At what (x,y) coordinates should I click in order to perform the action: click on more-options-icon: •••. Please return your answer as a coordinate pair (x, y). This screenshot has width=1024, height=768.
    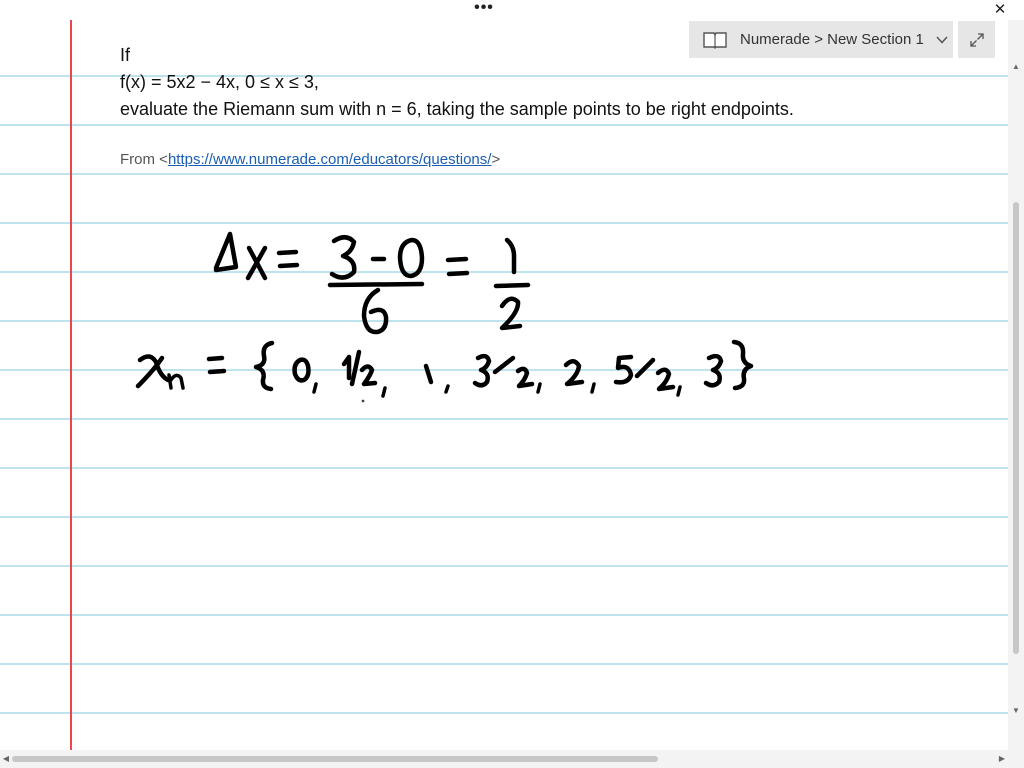
    Looking at the image, I should click on (484, 10).